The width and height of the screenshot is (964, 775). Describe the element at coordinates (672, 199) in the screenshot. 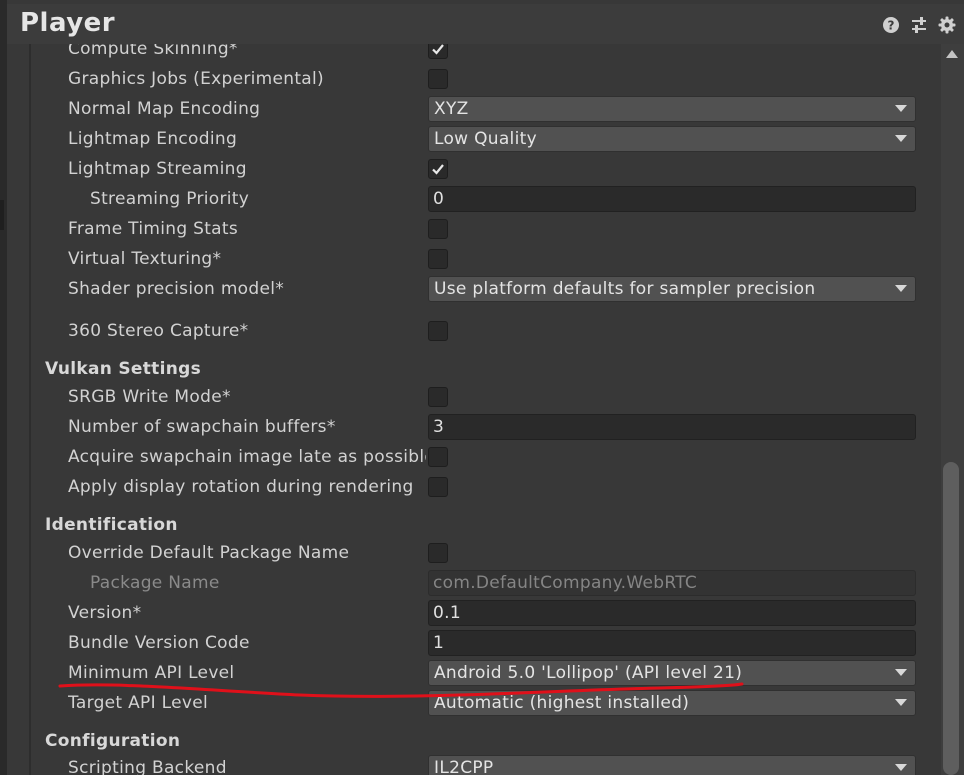

I see `field-streaming-priority: 0` at that location.